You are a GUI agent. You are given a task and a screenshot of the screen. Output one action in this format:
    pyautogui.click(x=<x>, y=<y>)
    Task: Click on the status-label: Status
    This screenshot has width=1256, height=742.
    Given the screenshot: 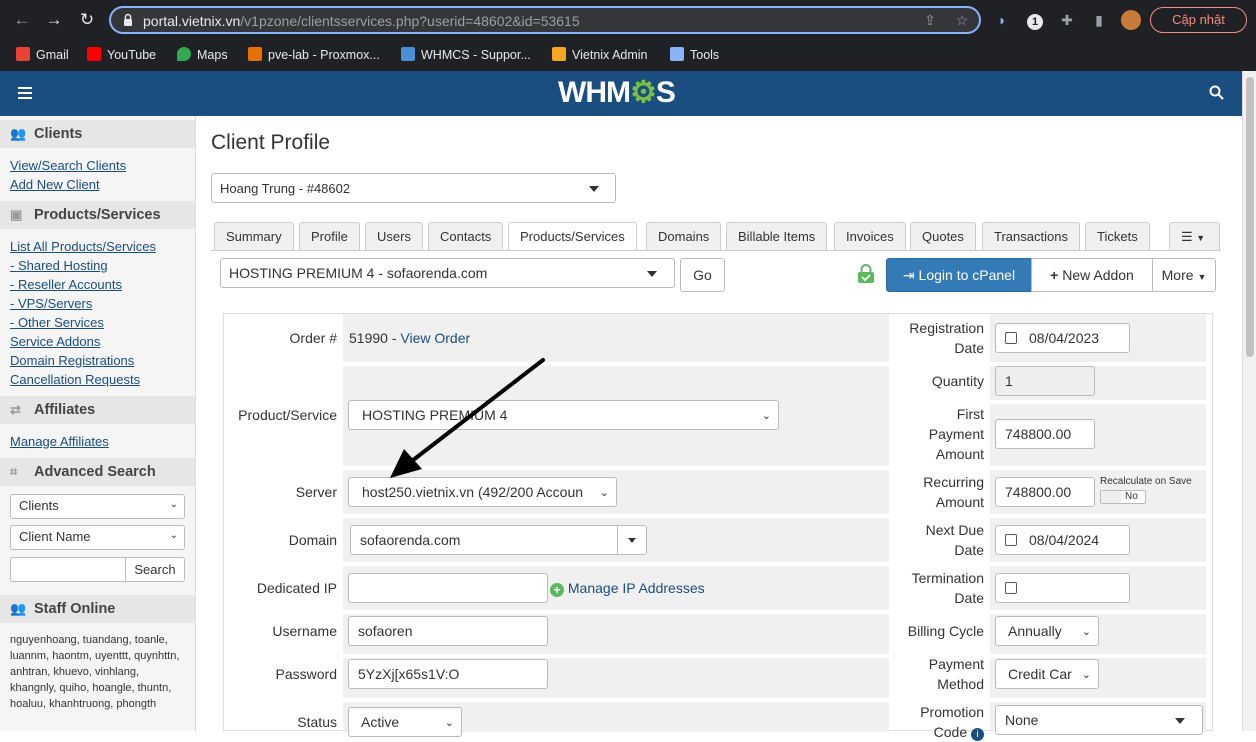 What is the action you would take?
    pyautogui.click(x=317, y=722)
    